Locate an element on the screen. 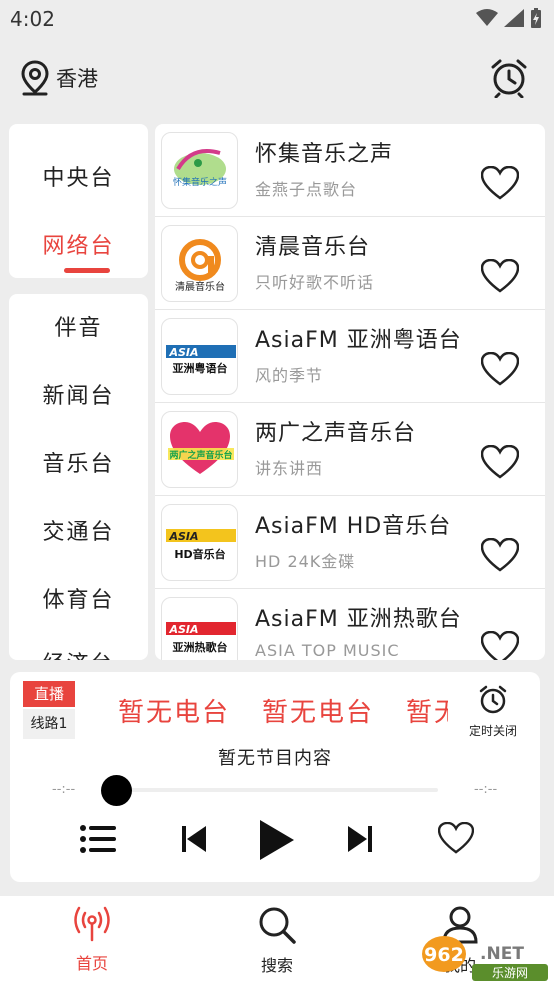  station-name: AsiaFM 亚洲粤语台 is located at coordinates (358, 340).